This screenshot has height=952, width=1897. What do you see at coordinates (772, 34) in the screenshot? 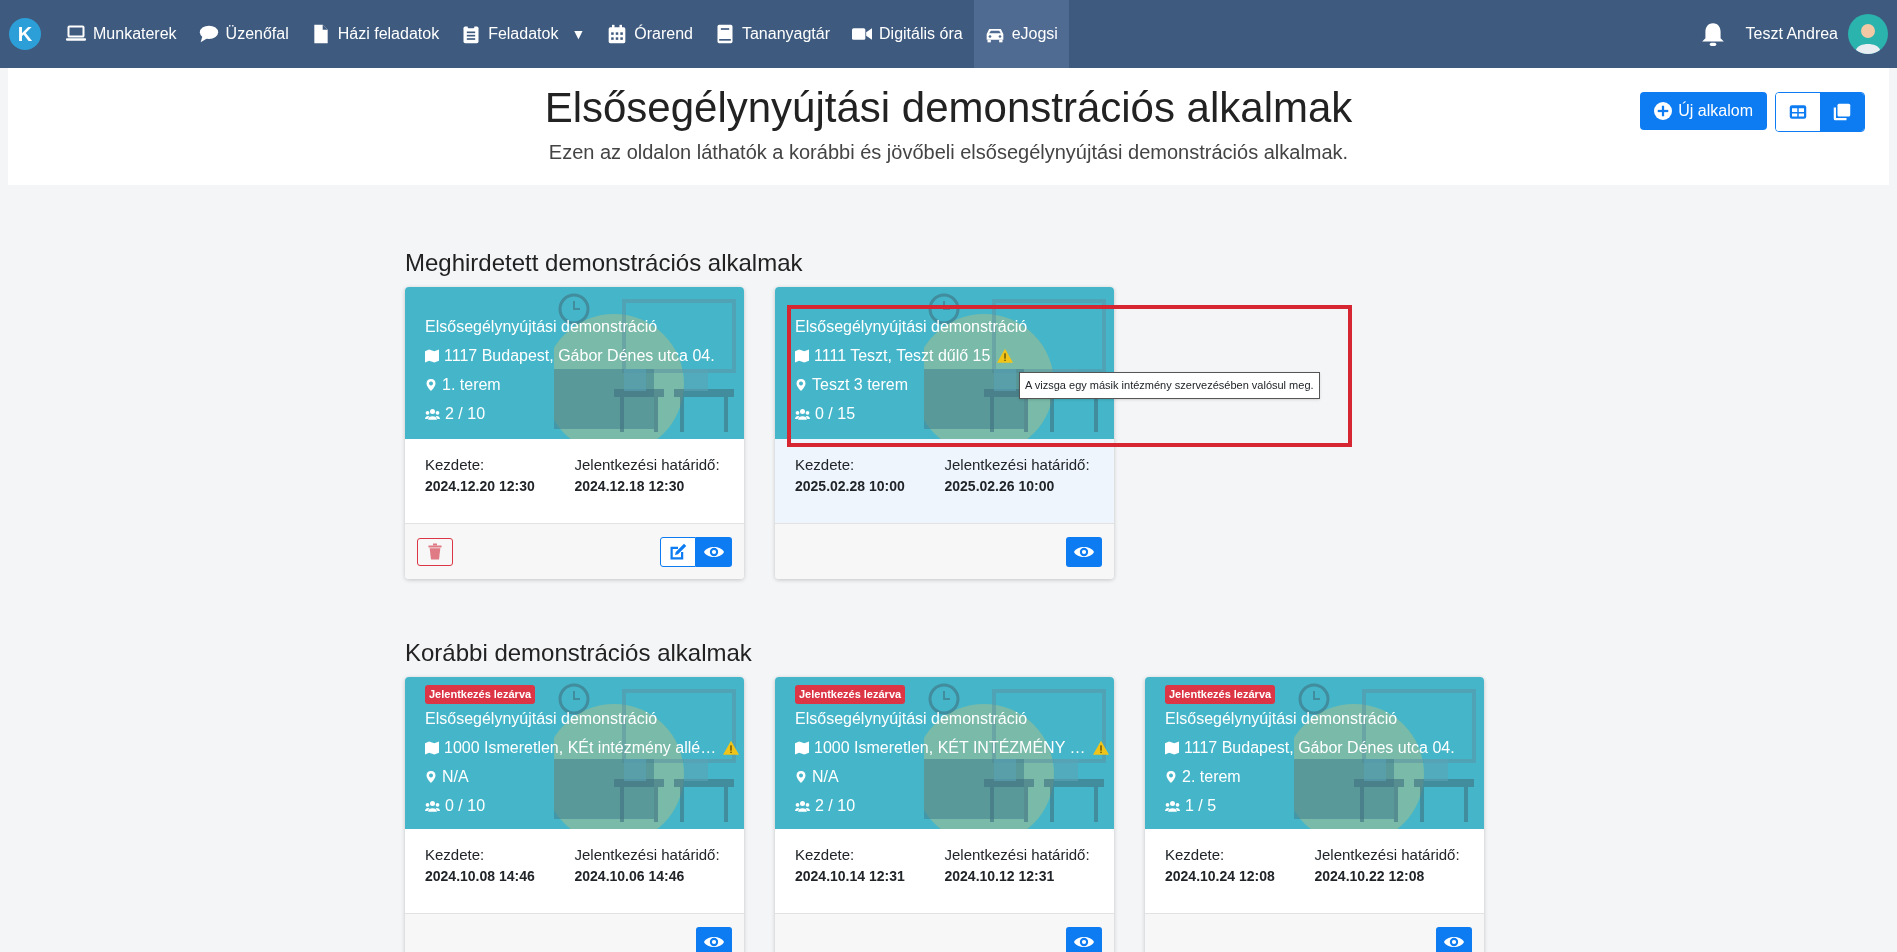
I see `nav-link: Tananyagtár` at bounding box center [772, 34].